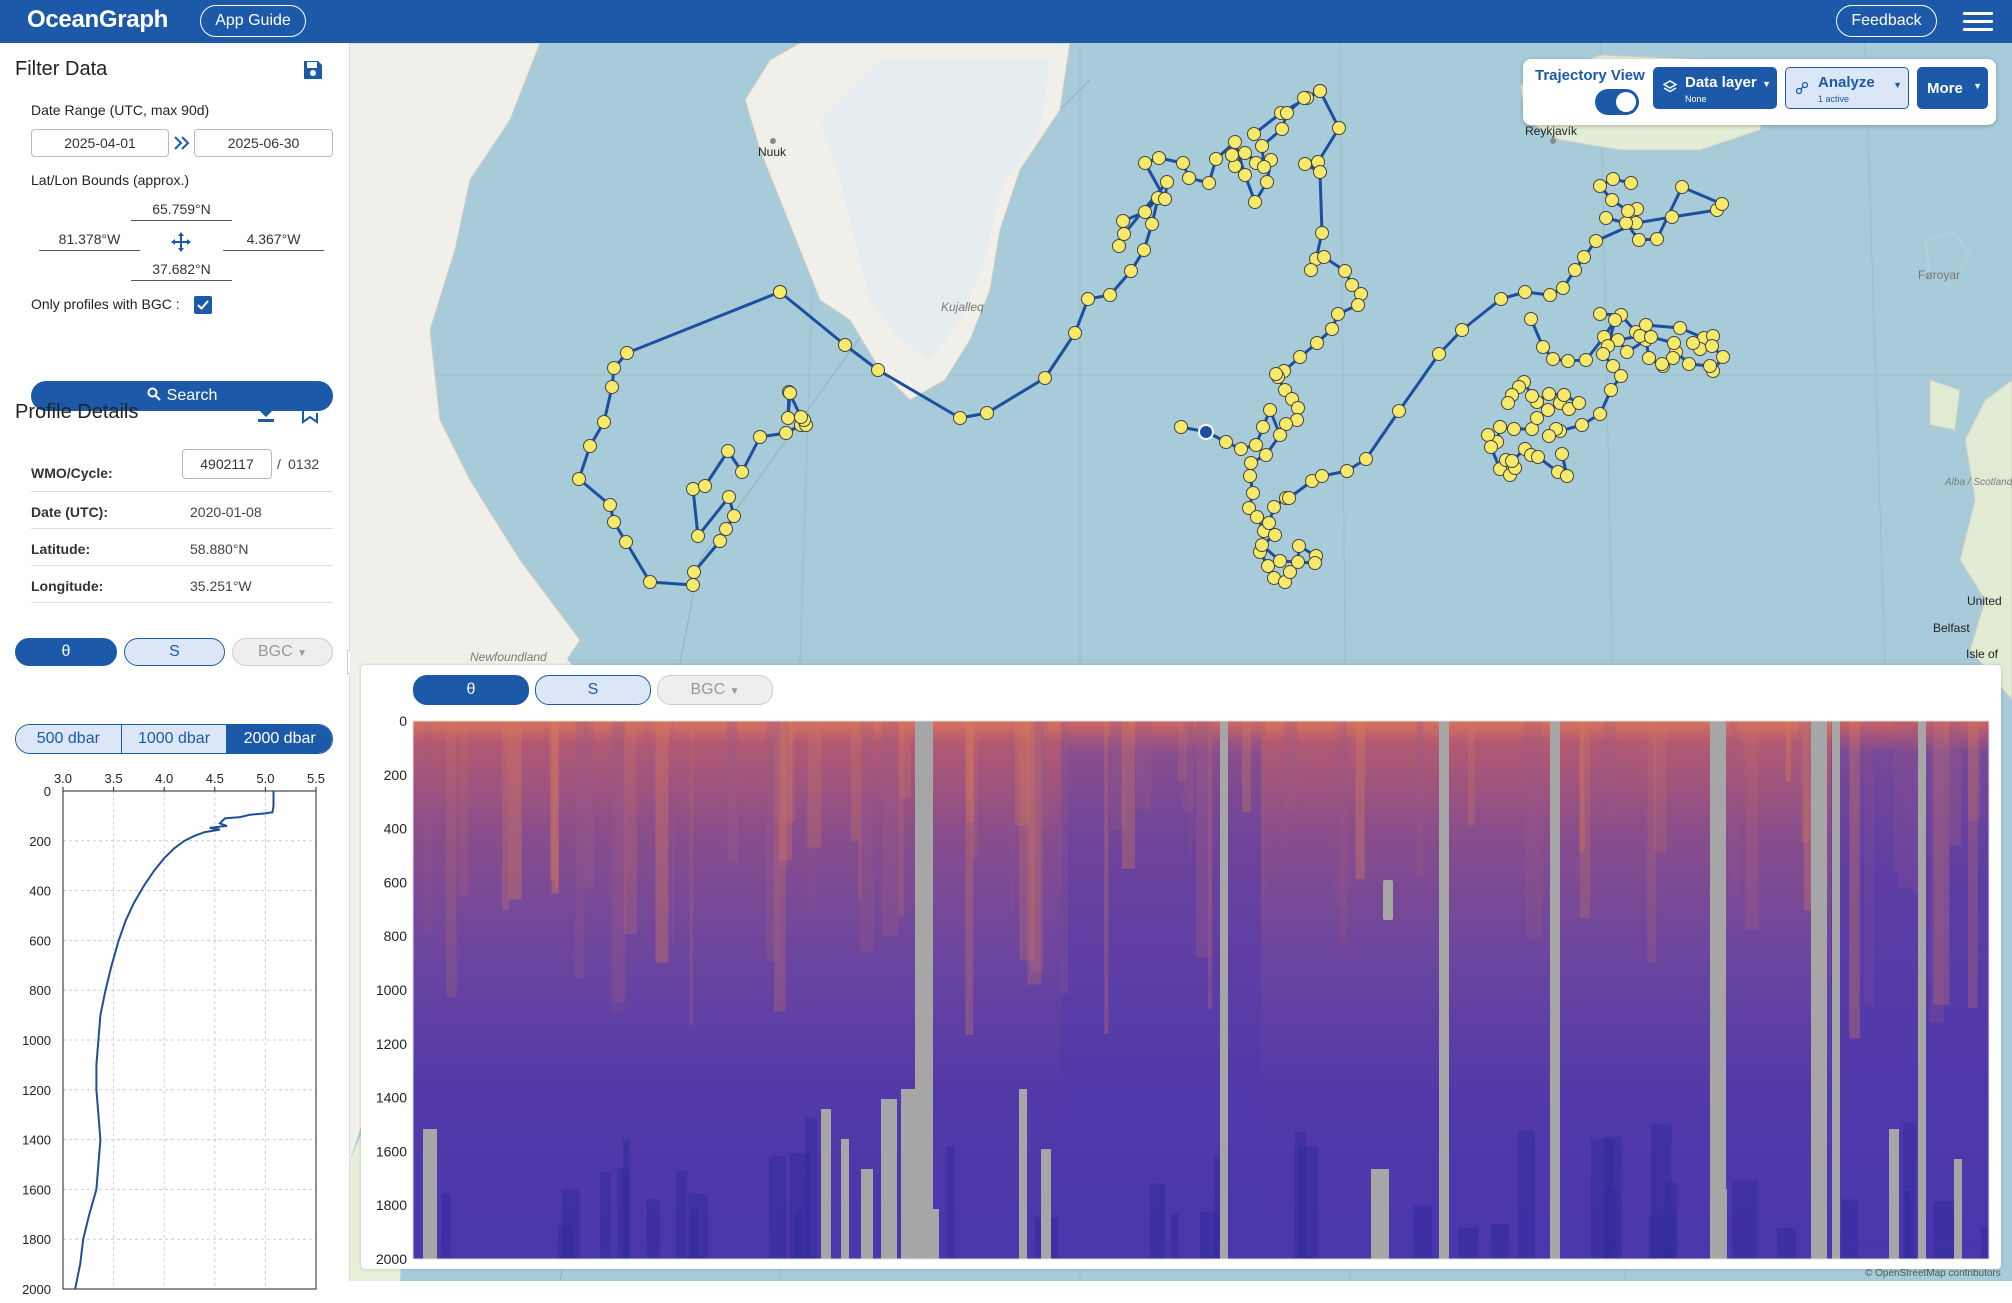 The width and height of the screenshot is (2012, 1303). What do you see at coordinates (89, 240) in the screenshot?
I see `west-bound-input: 81.378°W` at bounding box center [89, 240].